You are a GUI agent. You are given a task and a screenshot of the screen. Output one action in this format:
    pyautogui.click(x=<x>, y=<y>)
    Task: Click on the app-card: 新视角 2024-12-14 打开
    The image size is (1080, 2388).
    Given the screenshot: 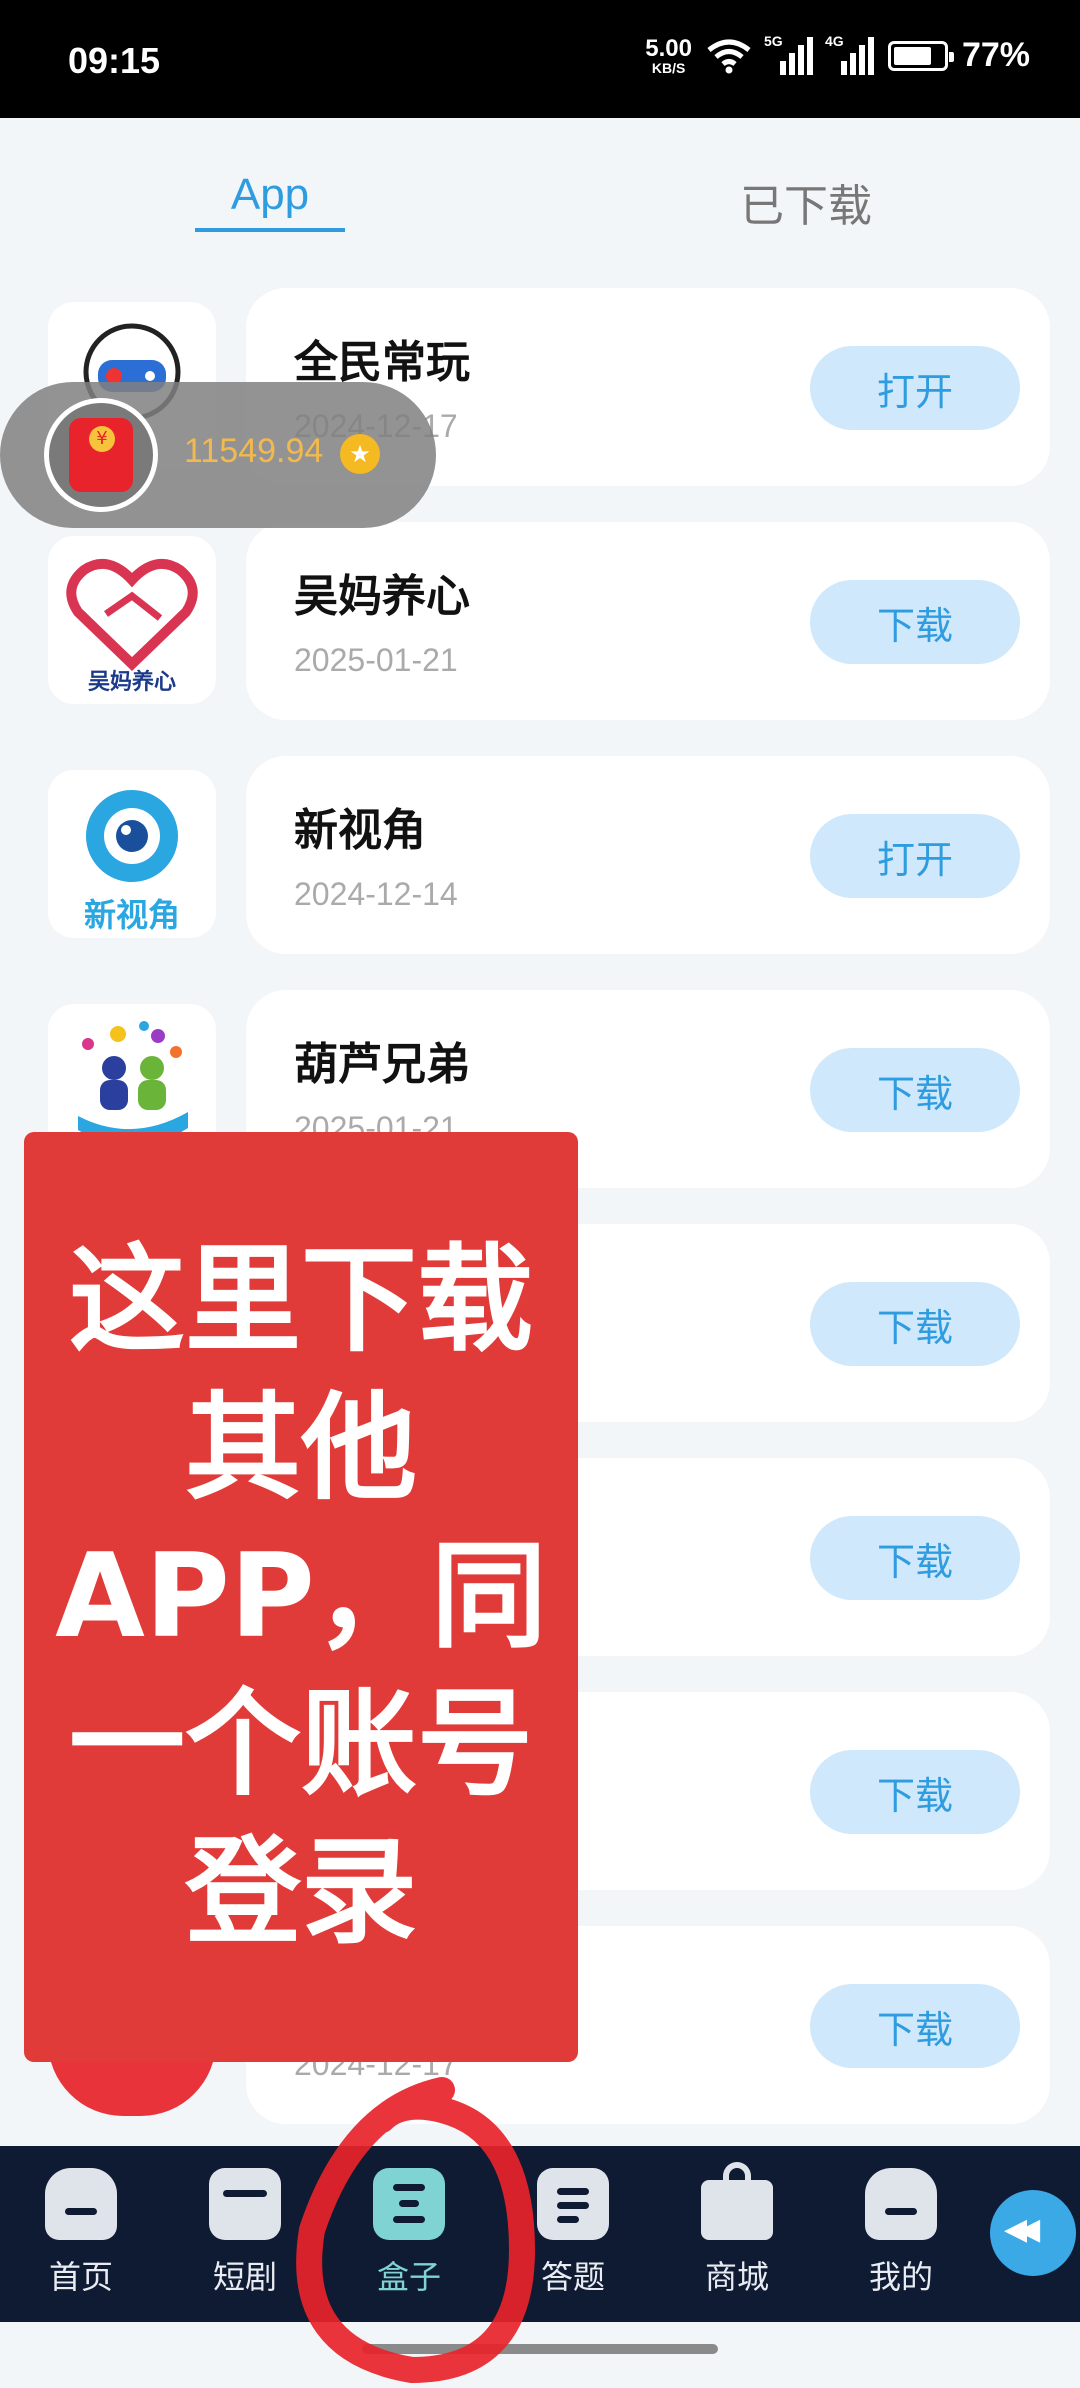 What is the action you would take?
    pyautogui.click(x=648, y=855)
    